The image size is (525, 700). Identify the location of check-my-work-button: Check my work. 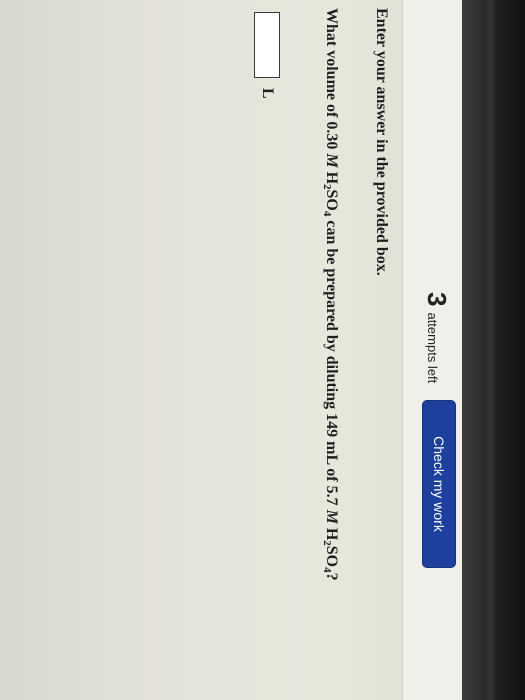
(439, 484).